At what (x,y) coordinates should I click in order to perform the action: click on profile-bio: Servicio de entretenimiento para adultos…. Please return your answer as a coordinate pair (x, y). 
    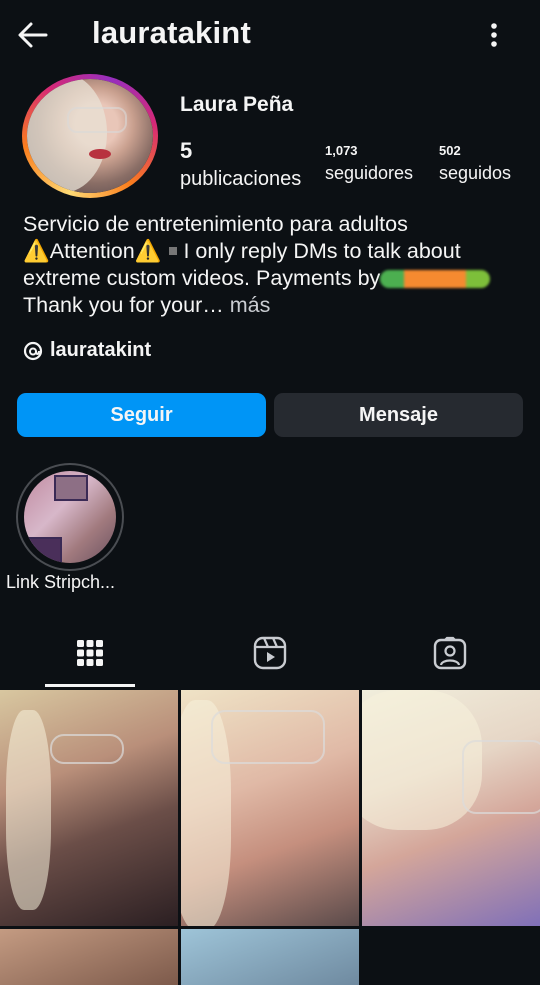
    Looking at the image, I should click on (275, 265).